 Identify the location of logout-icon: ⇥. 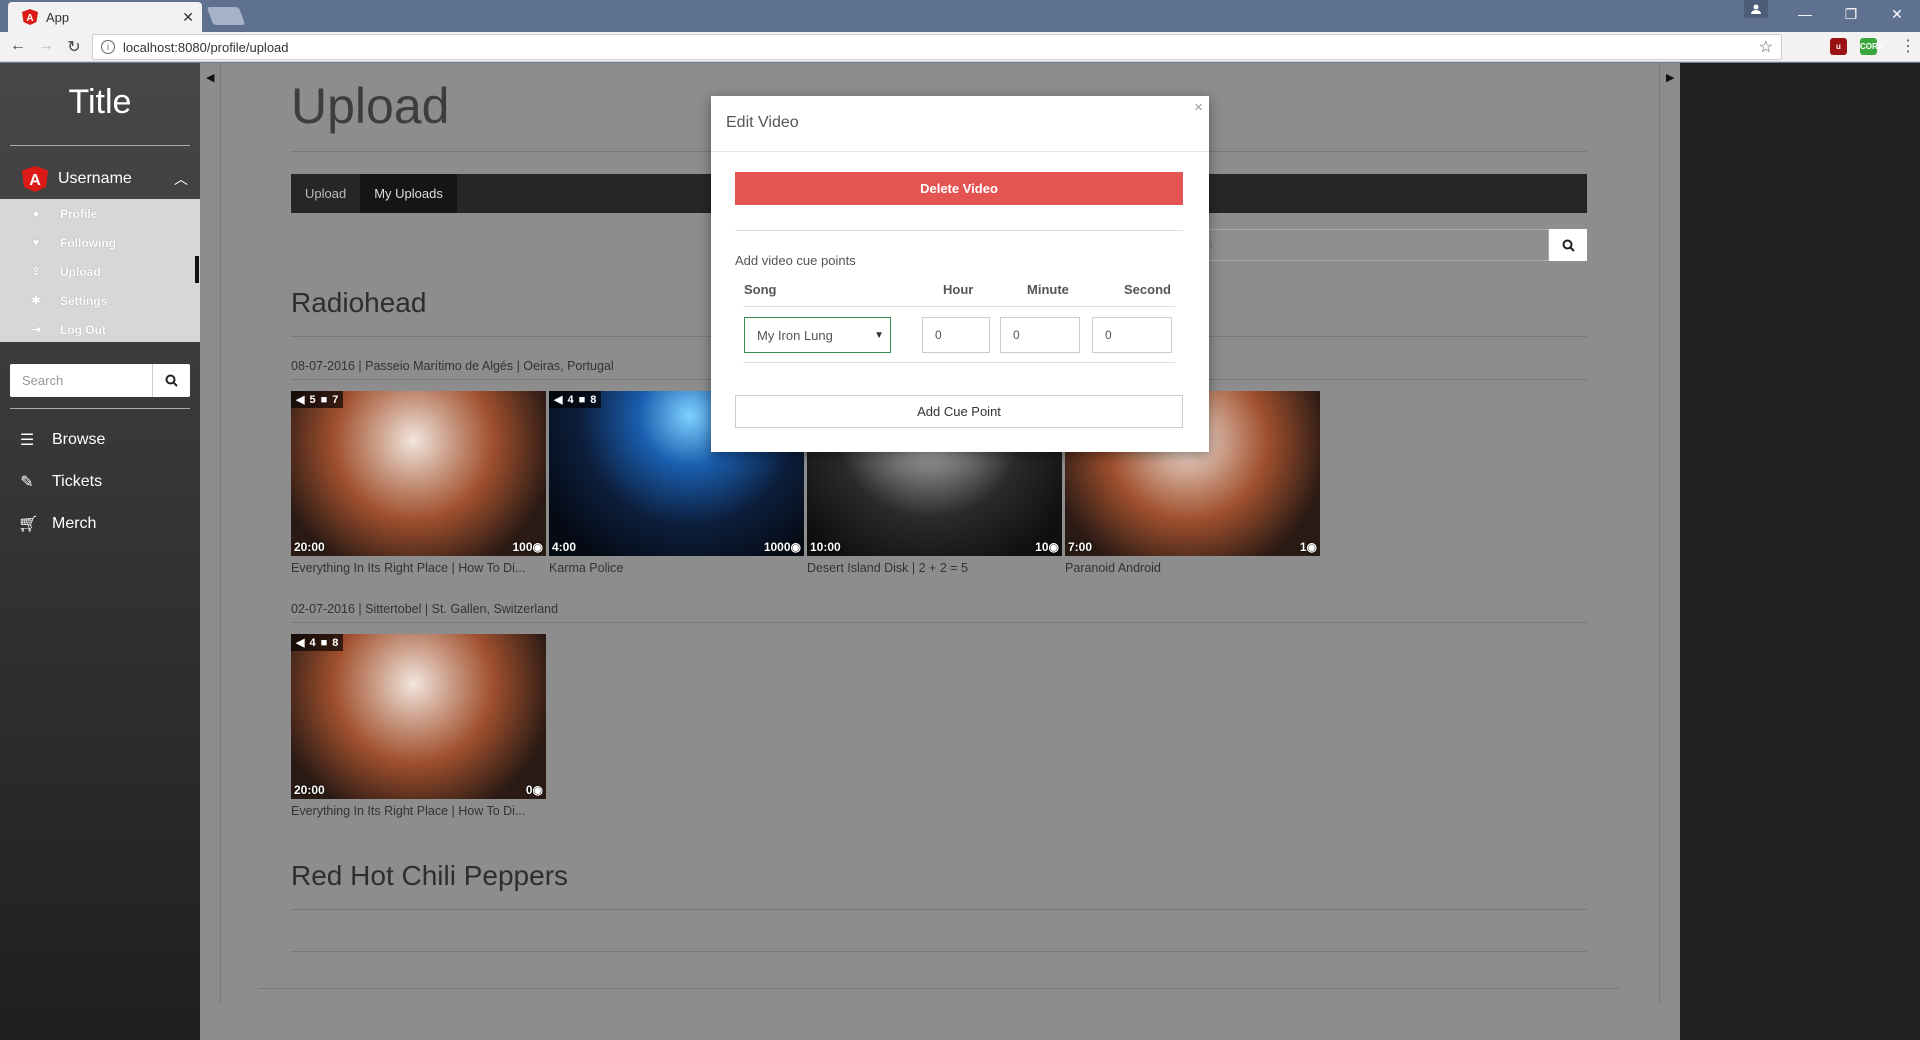
(36, 330).